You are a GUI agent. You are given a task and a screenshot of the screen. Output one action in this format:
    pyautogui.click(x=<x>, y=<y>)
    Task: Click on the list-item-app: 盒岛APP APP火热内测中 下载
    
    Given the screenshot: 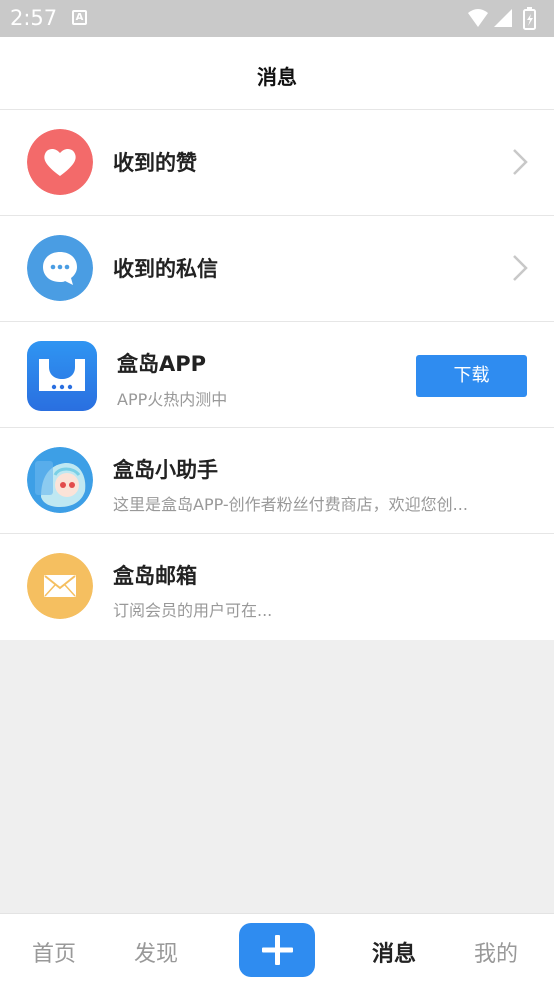 What is the action you would take?
    pyautogui.click(x=277, y=375)
    